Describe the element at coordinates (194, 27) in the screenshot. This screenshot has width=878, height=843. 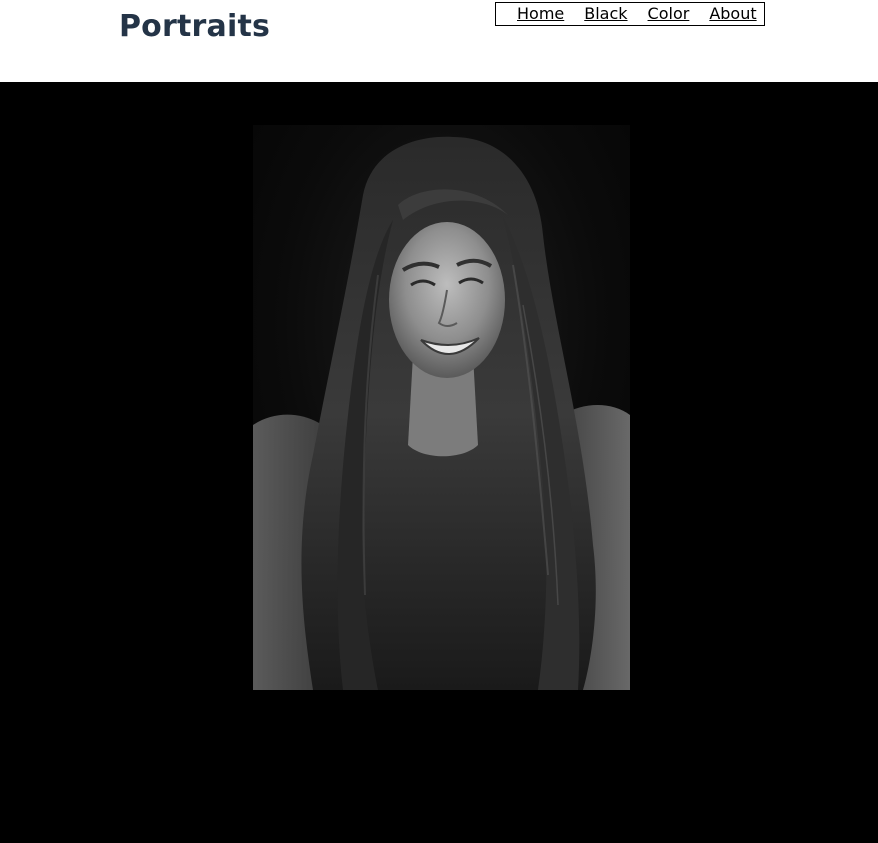
I see `site-title: Portraits` at that location.